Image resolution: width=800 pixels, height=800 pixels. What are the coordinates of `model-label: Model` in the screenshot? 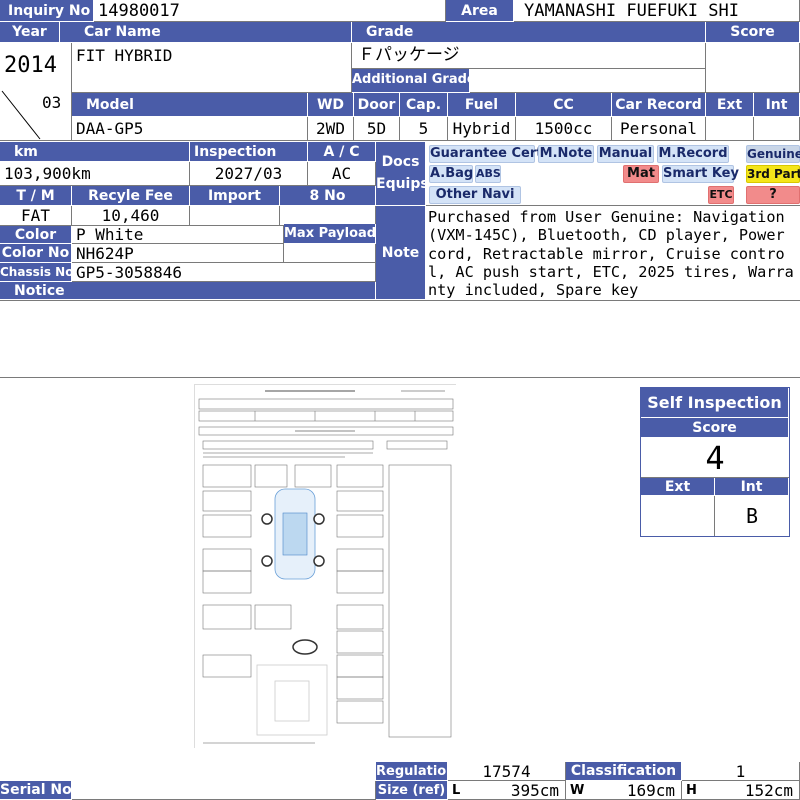 It's located at (190, 105).